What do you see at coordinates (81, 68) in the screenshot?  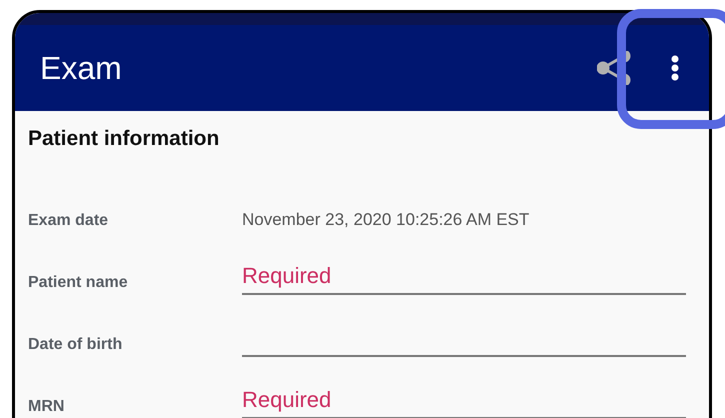 I see `app-bar-title: Exam` at bounding box center [81, 68].